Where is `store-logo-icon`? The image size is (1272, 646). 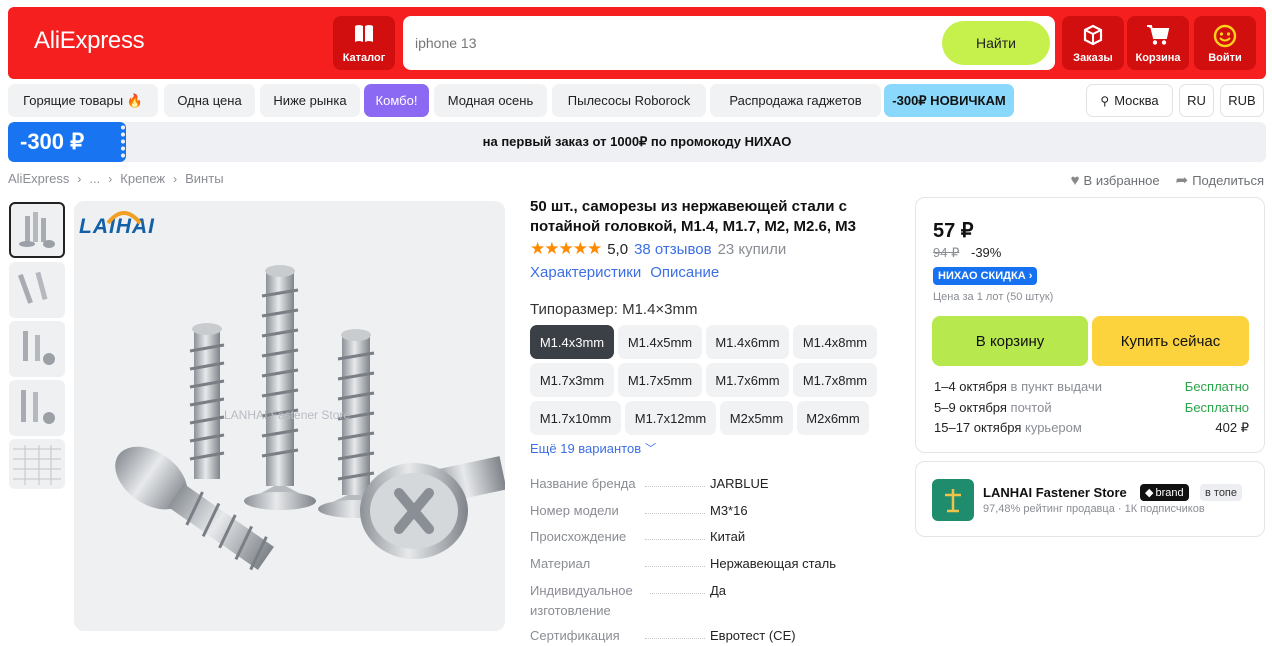 store-logo-icon is located at coordinates (953, 501).